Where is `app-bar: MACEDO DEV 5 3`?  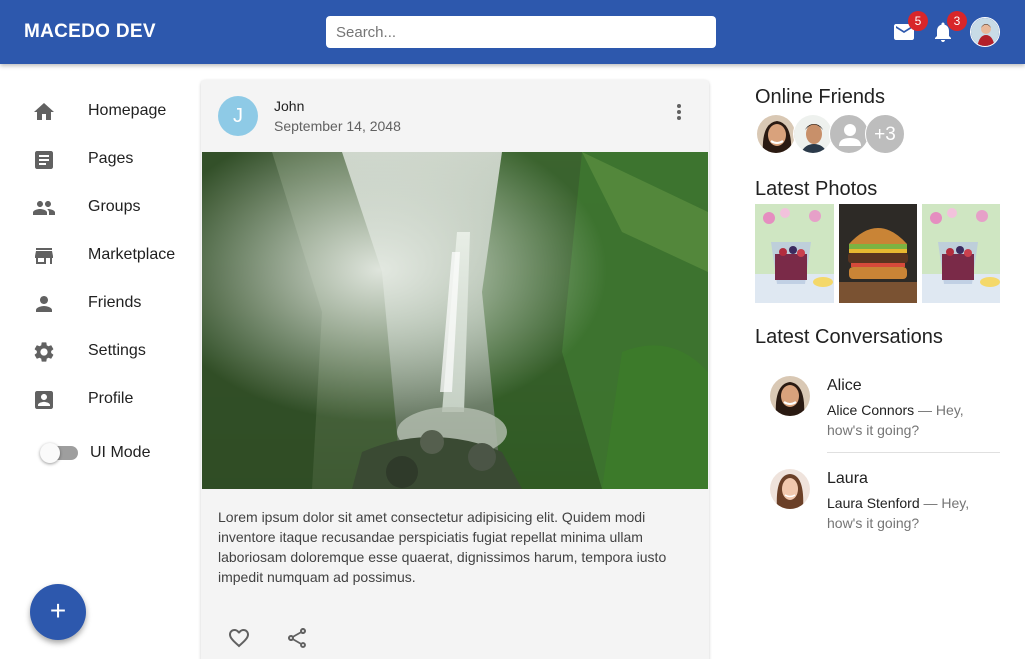
app-bar: MACEDO DEV 5 3 is located at coordinates (512, 32).